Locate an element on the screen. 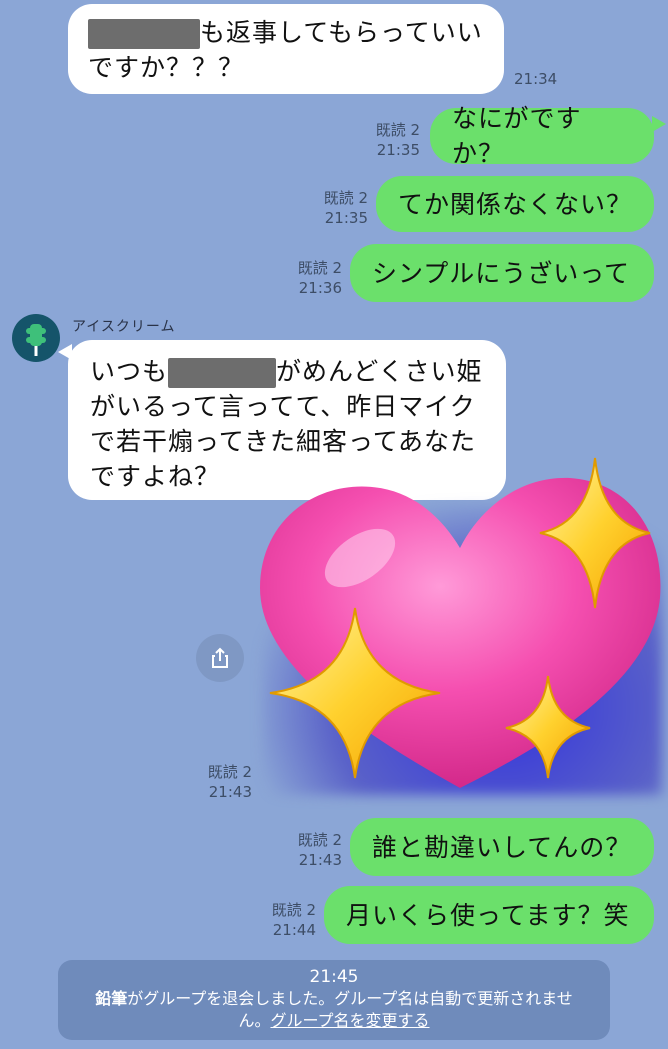 Image resolution: width=668 pixels, height=1049 pixels. share-button is located at coordinates (220, 658).